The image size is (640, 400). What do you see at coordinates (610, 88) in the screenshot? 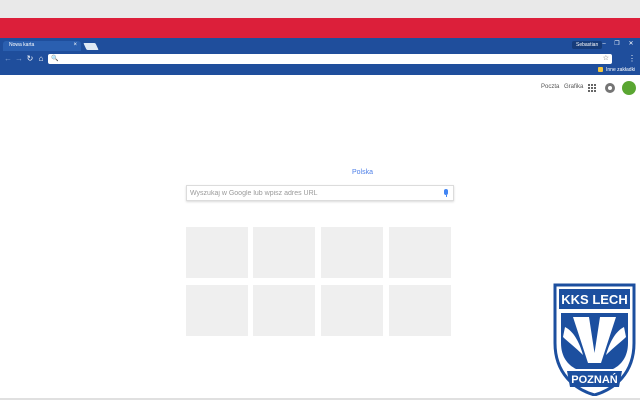
I see `notifications-icon` at bounding box center [610, 88].